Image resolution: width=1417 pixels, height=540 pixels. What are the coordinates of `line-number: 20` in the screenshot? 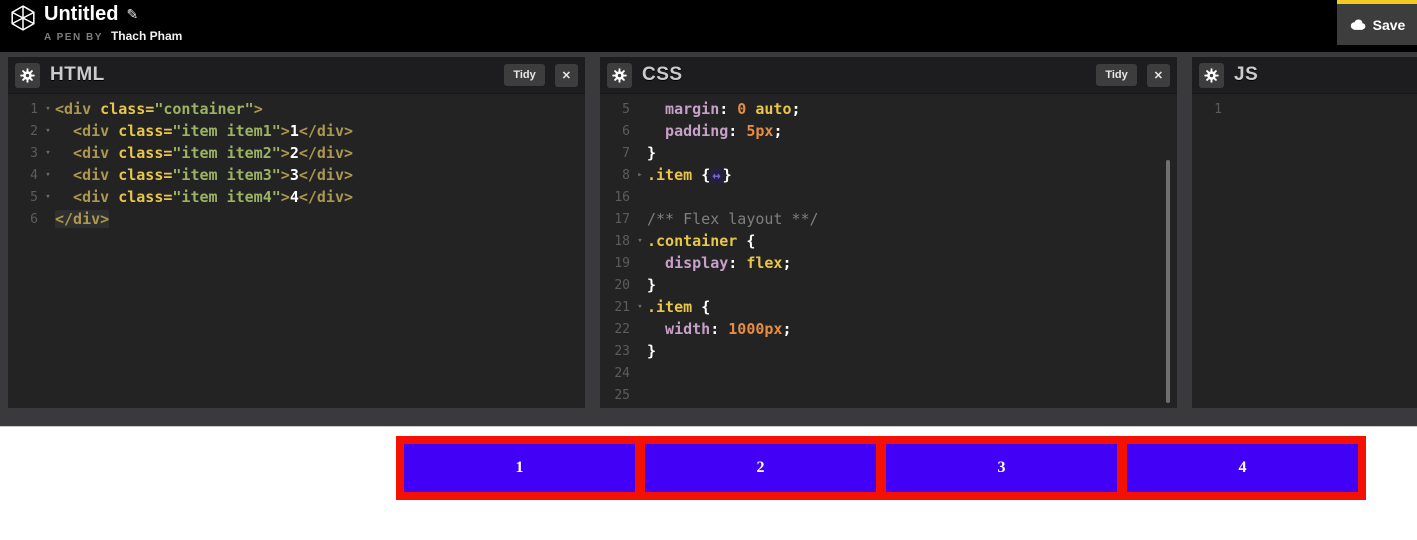 It's located at (622, 285).